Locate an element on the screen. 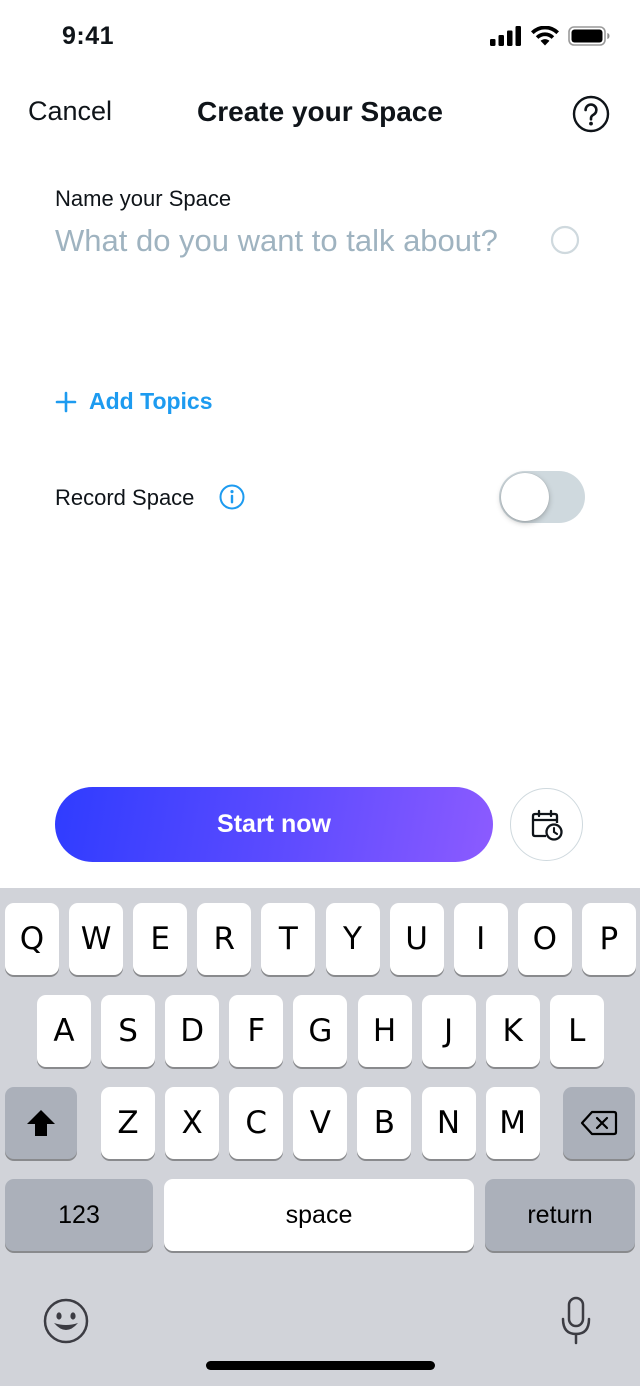 This screenshot has width=640, height=1386. key-g: G is located at coordinates (320, 1031).